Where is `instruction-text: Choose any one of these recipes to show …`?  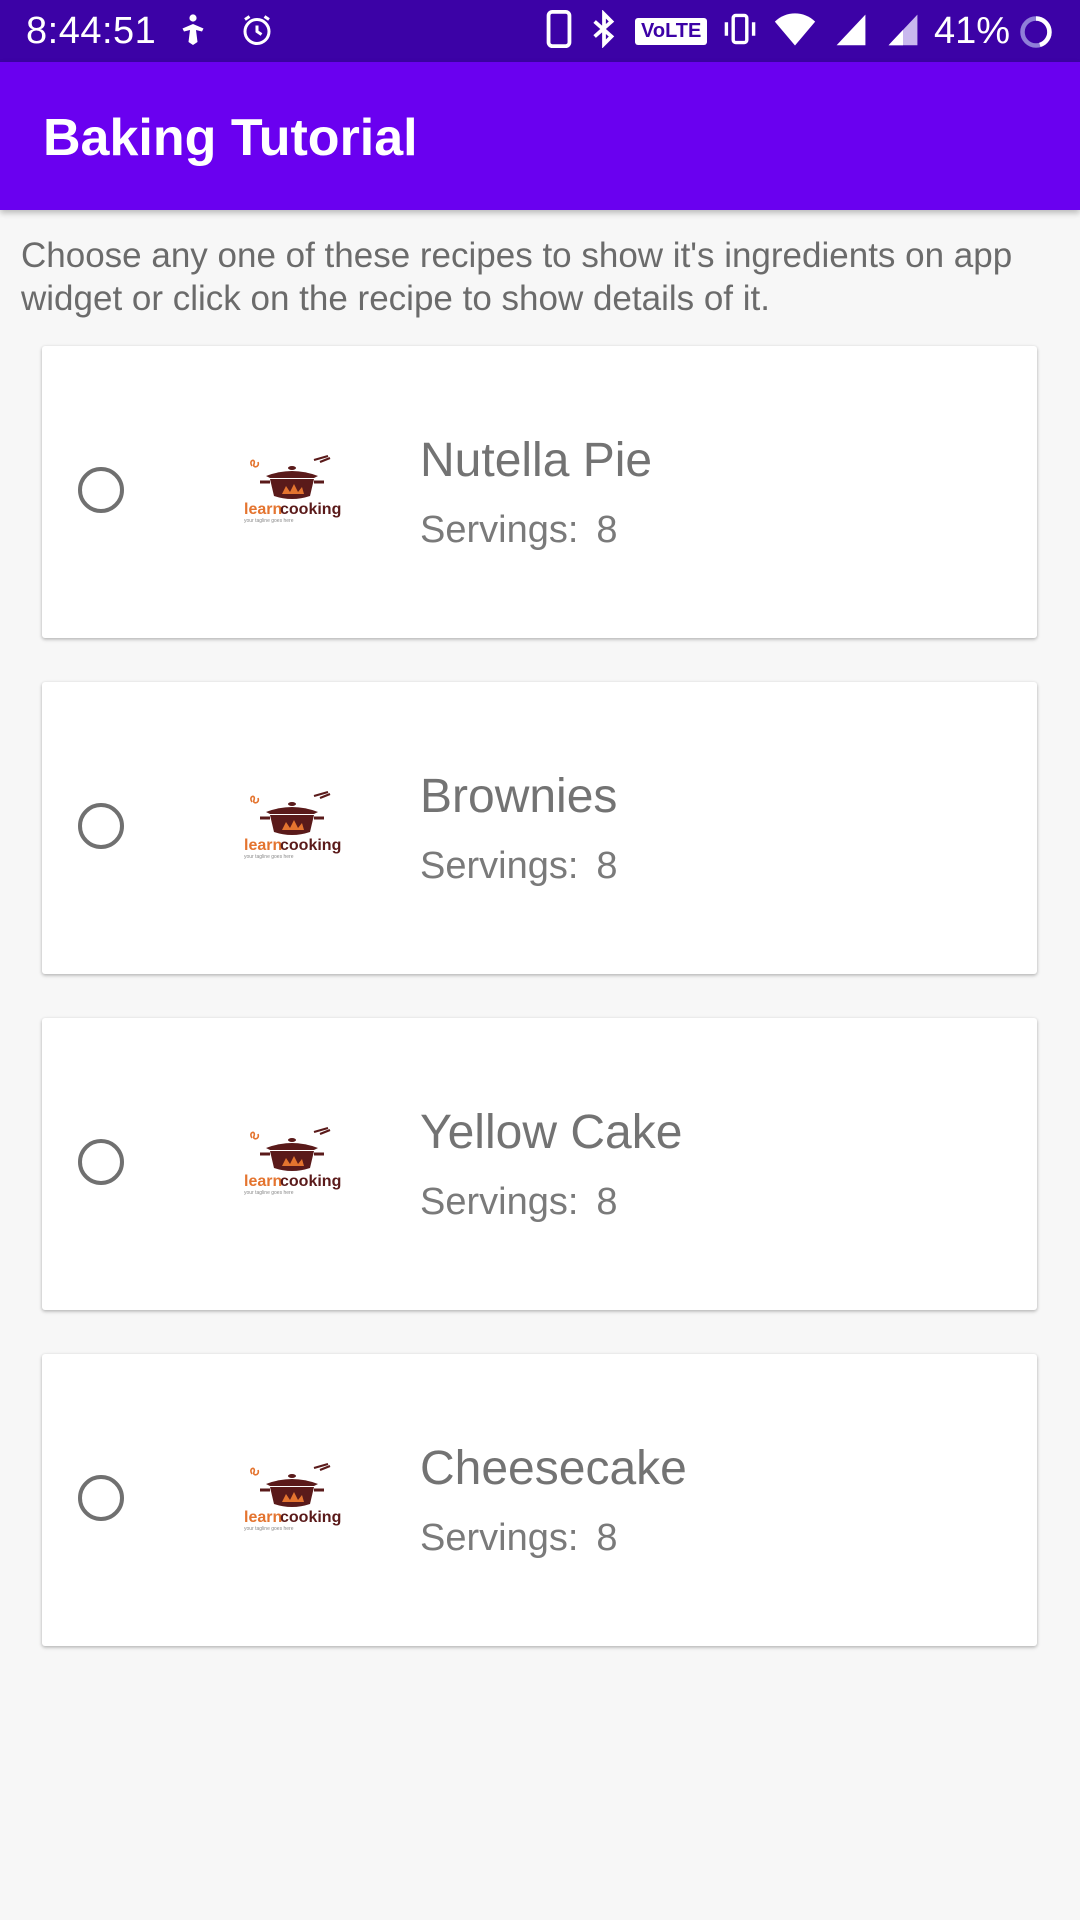
instruction-text: Choose any one of these recipes to show … is located at coordinates (517, 277).